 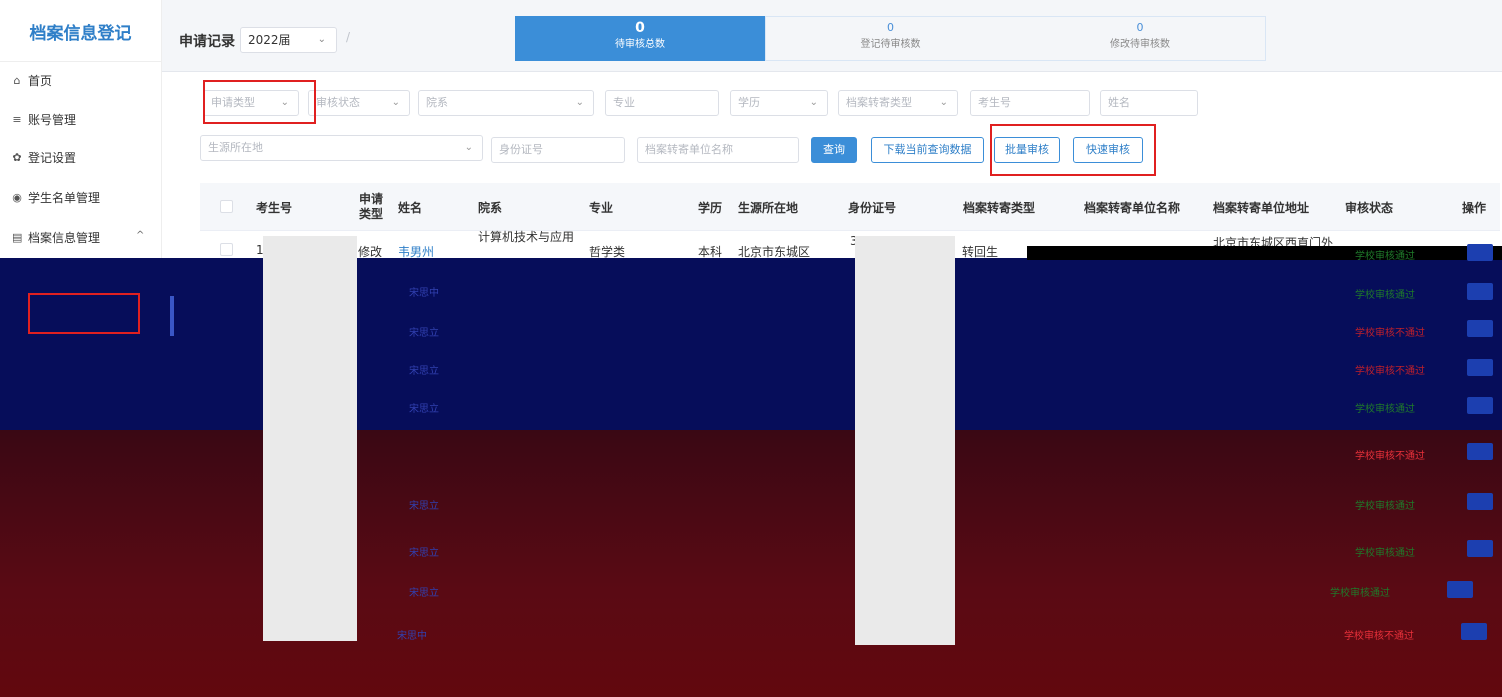 I want to click on home-icon: ⌂, so click(x=17, y=80).